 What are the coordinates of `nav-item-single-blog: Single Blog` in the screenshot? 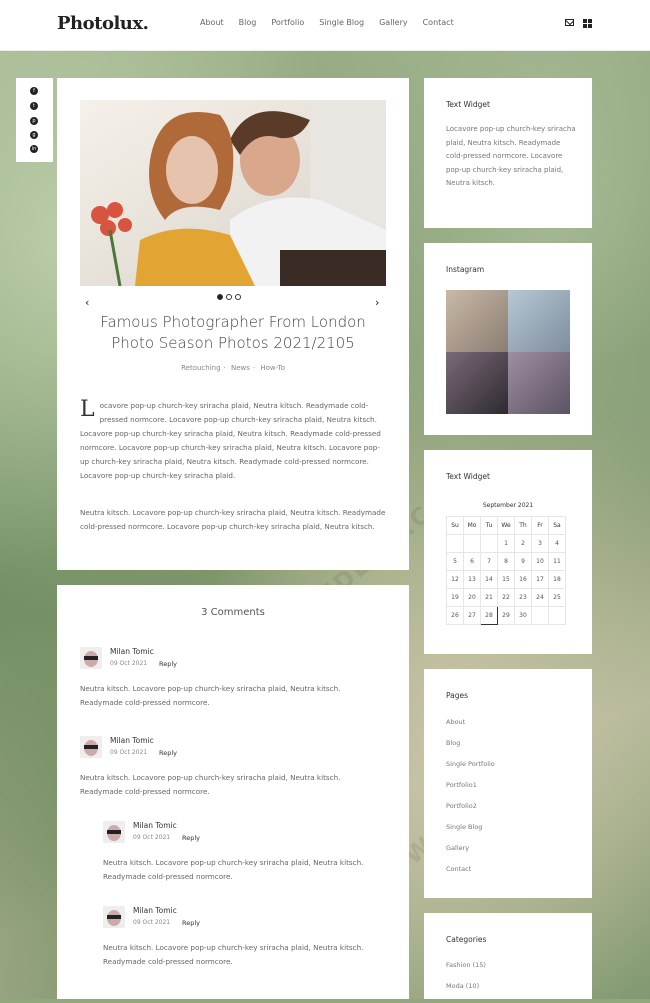 It's located at (341, 22).